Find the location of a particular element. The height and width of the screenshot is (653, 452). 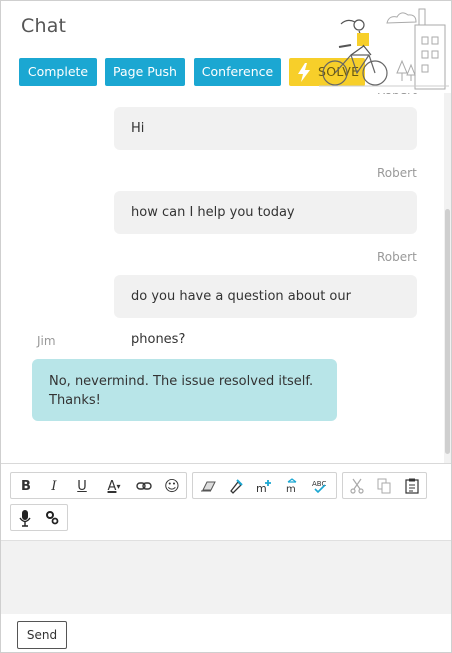

chat-header: Chat Complete Page Push Conference SOLVE is located at coordinates (226, 47).